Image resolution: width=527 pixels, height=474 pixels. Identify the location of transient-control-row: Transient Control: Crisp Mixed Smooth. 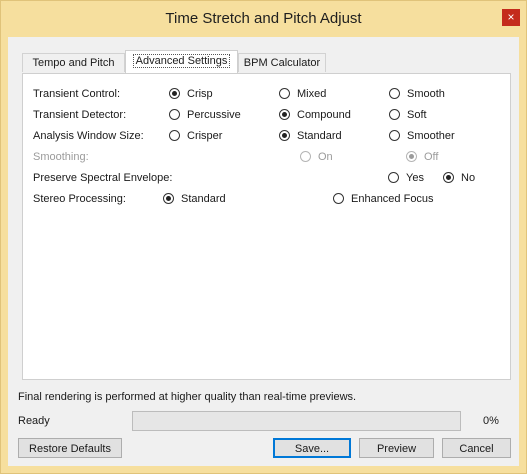
(266, 95).